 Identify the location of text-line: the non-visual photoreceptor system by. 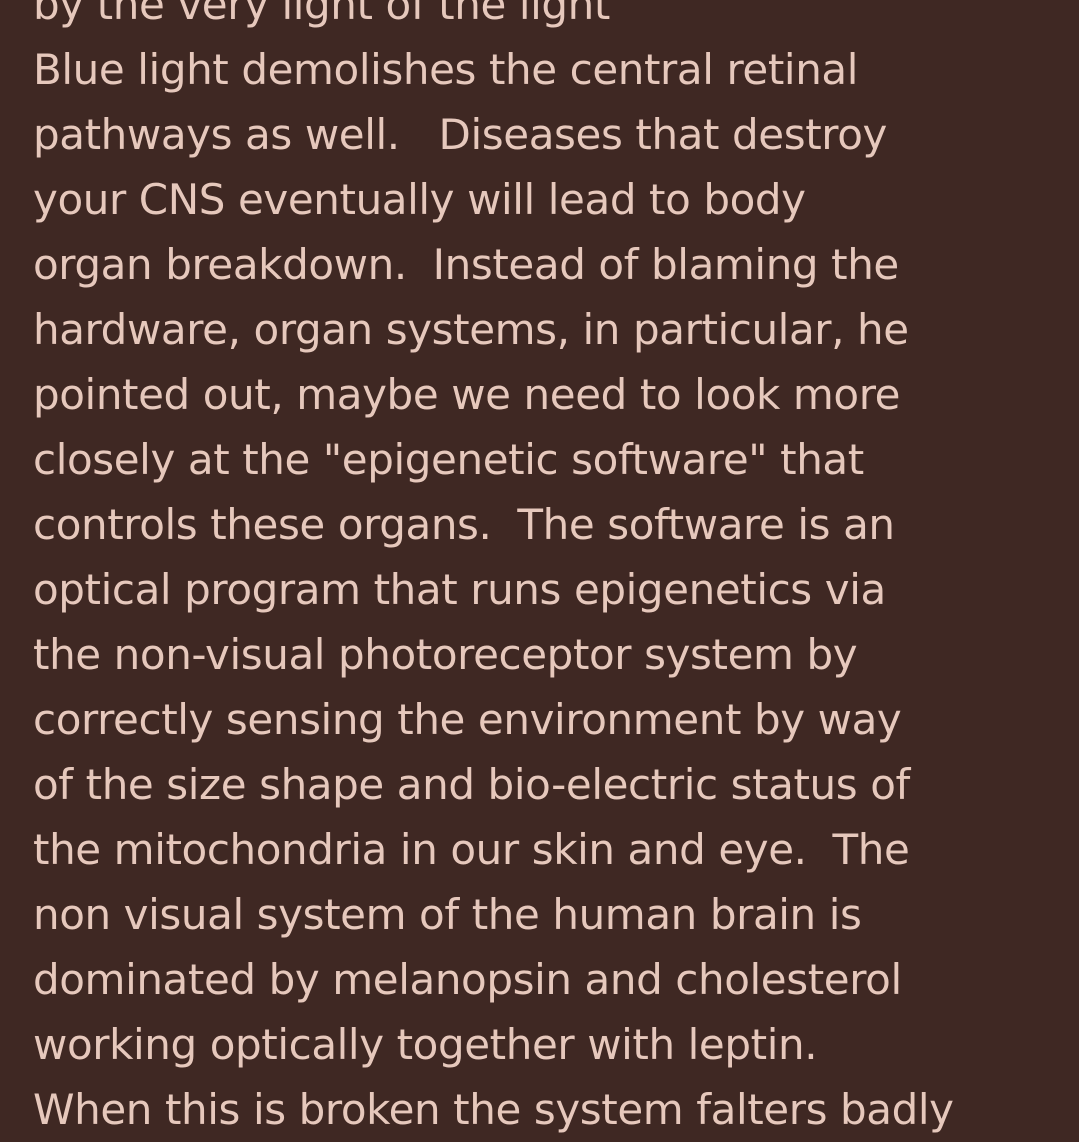
(445, 654).